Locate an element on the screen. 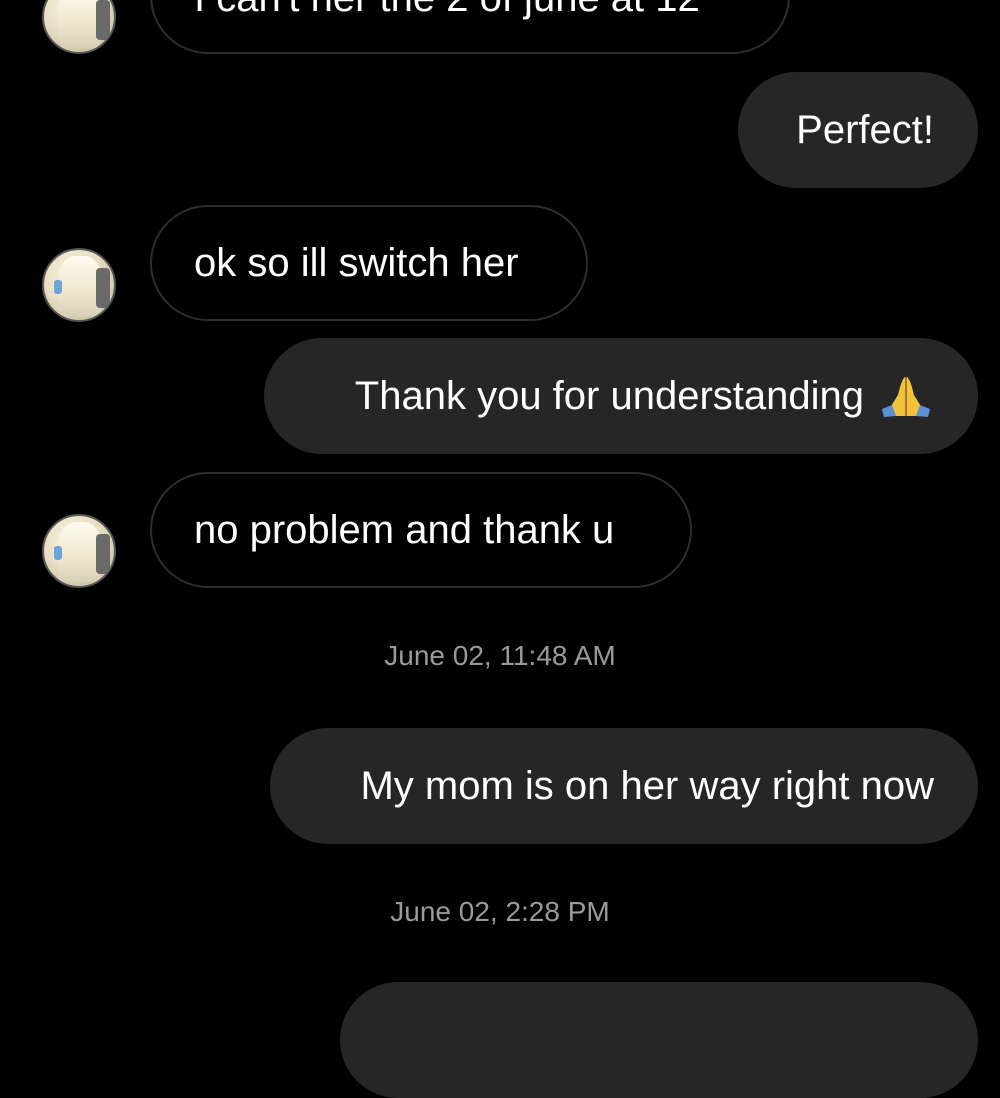 The image size is (1000, 1098). message-text: I can't her the 2 of june at 12 is located at coordinates (447, 9).